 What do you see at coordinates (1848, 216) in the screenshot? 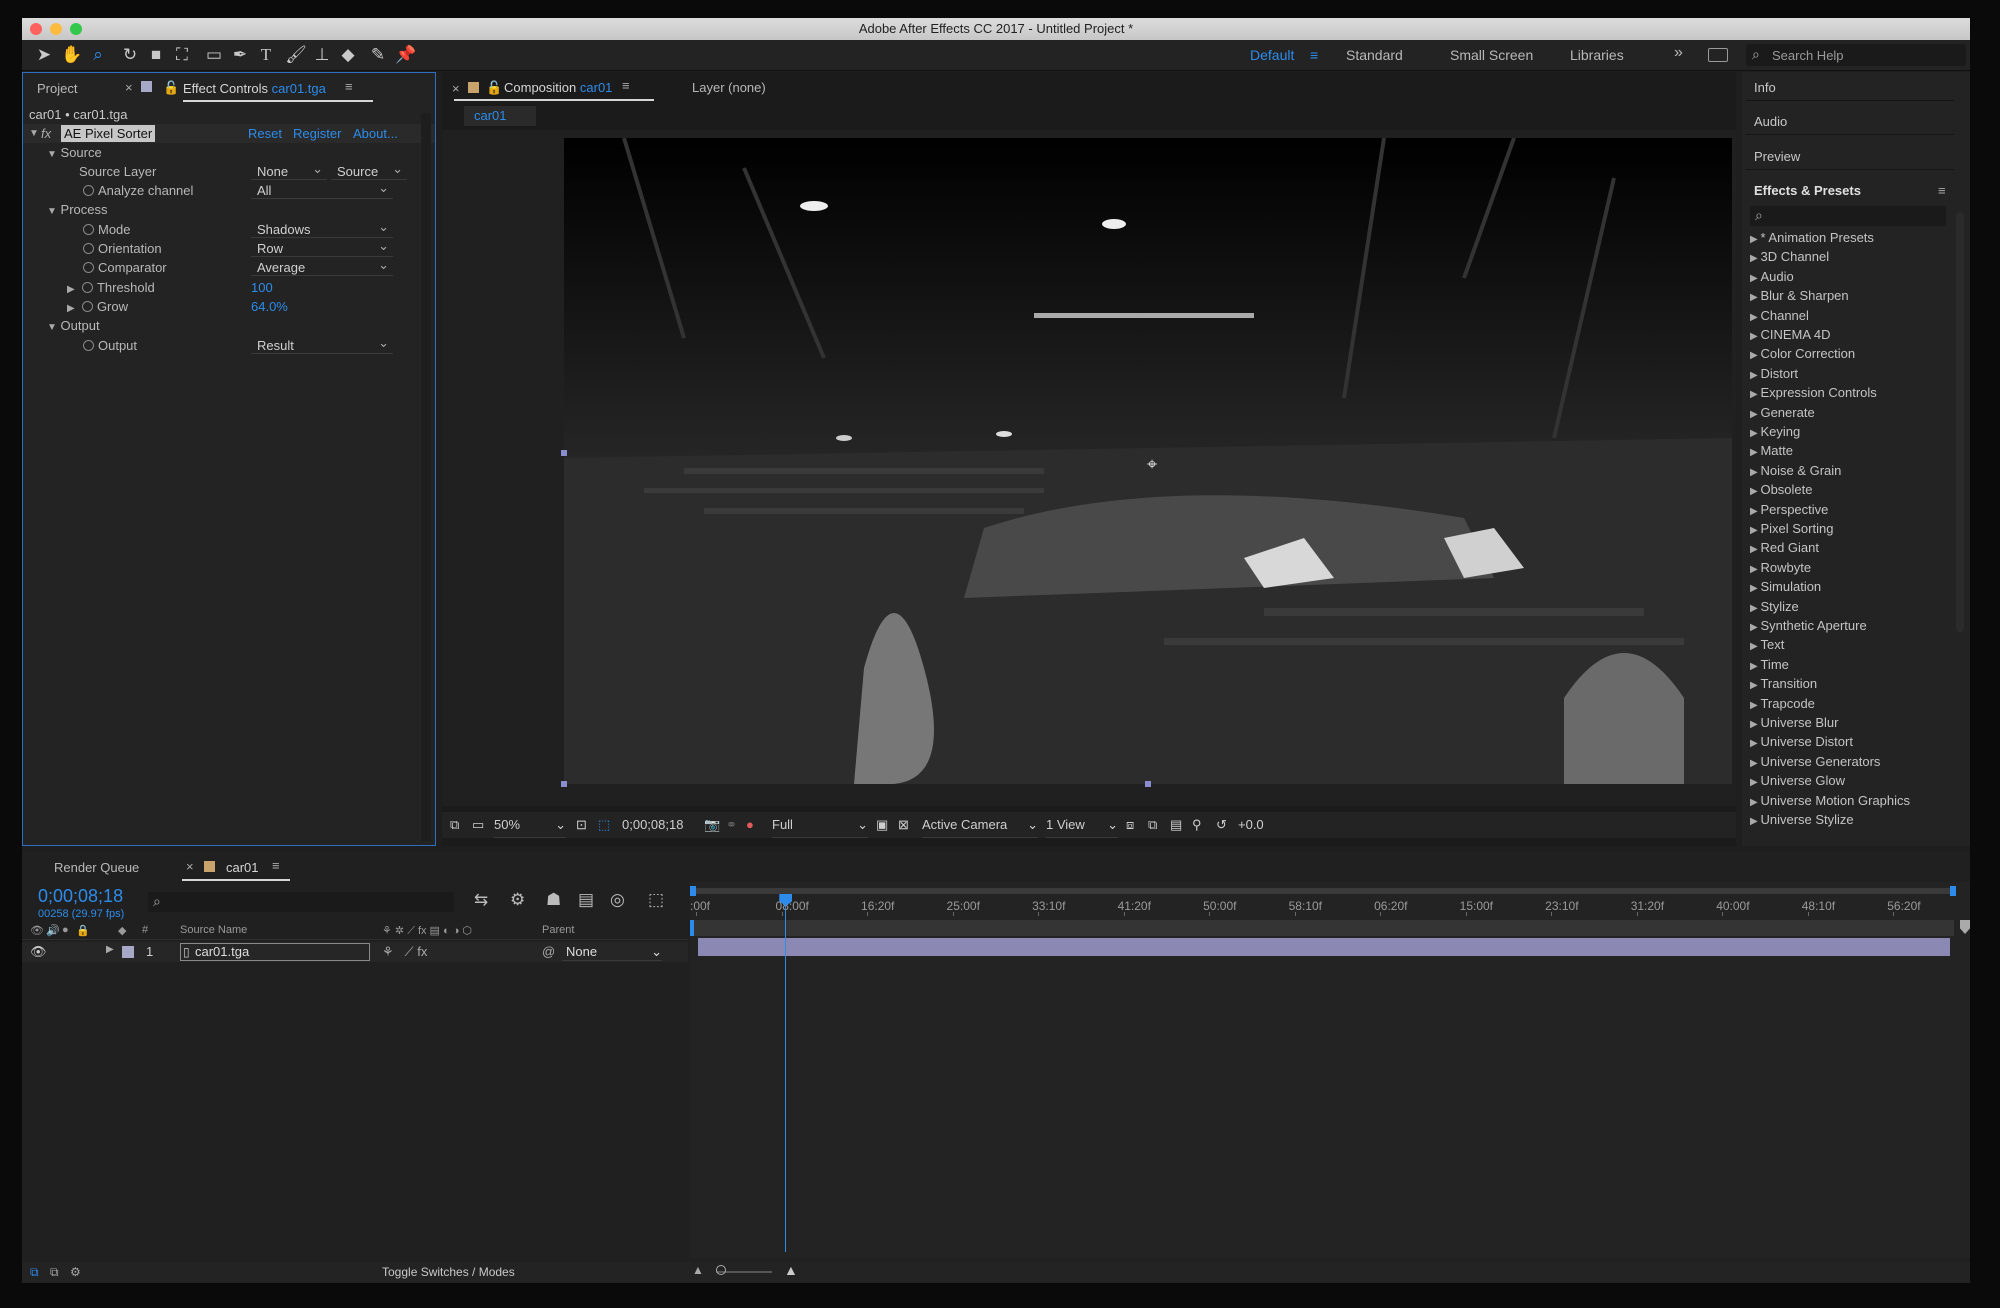
I see `effects-search-field: ⌕` at bounding box center [1848, 216].